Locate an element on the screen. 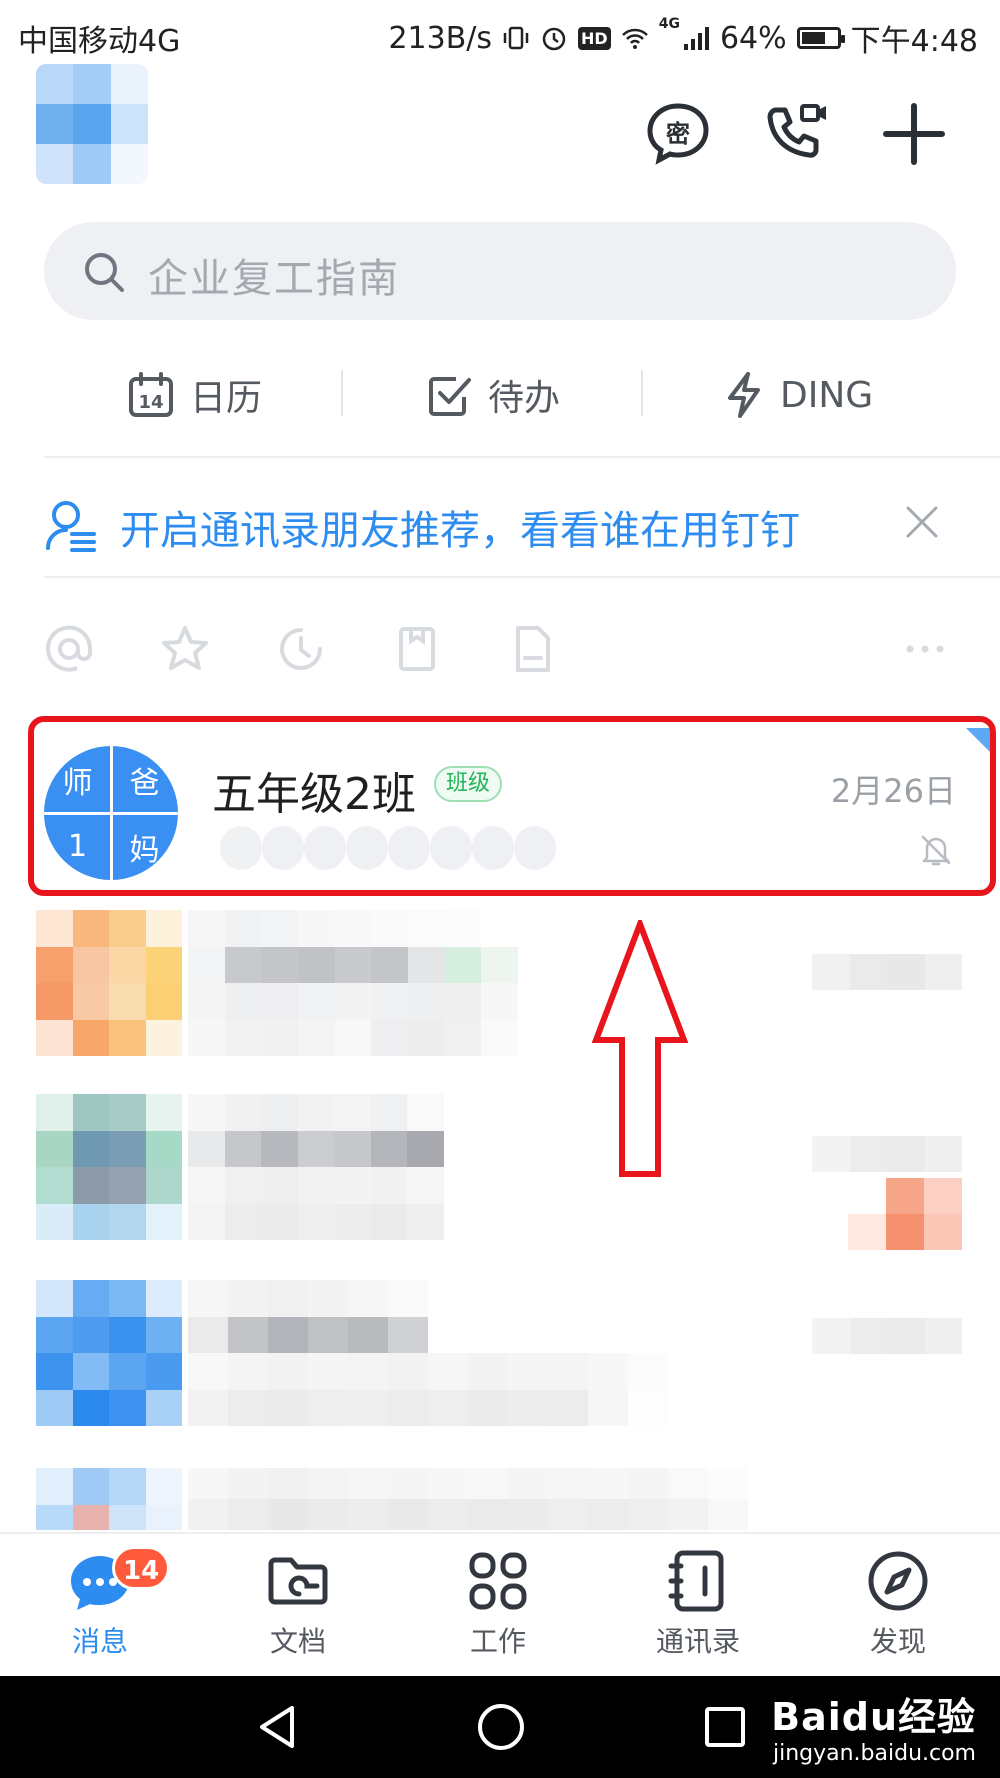  carrier-label: 中国移动4G is located at coordinates (99, 41).